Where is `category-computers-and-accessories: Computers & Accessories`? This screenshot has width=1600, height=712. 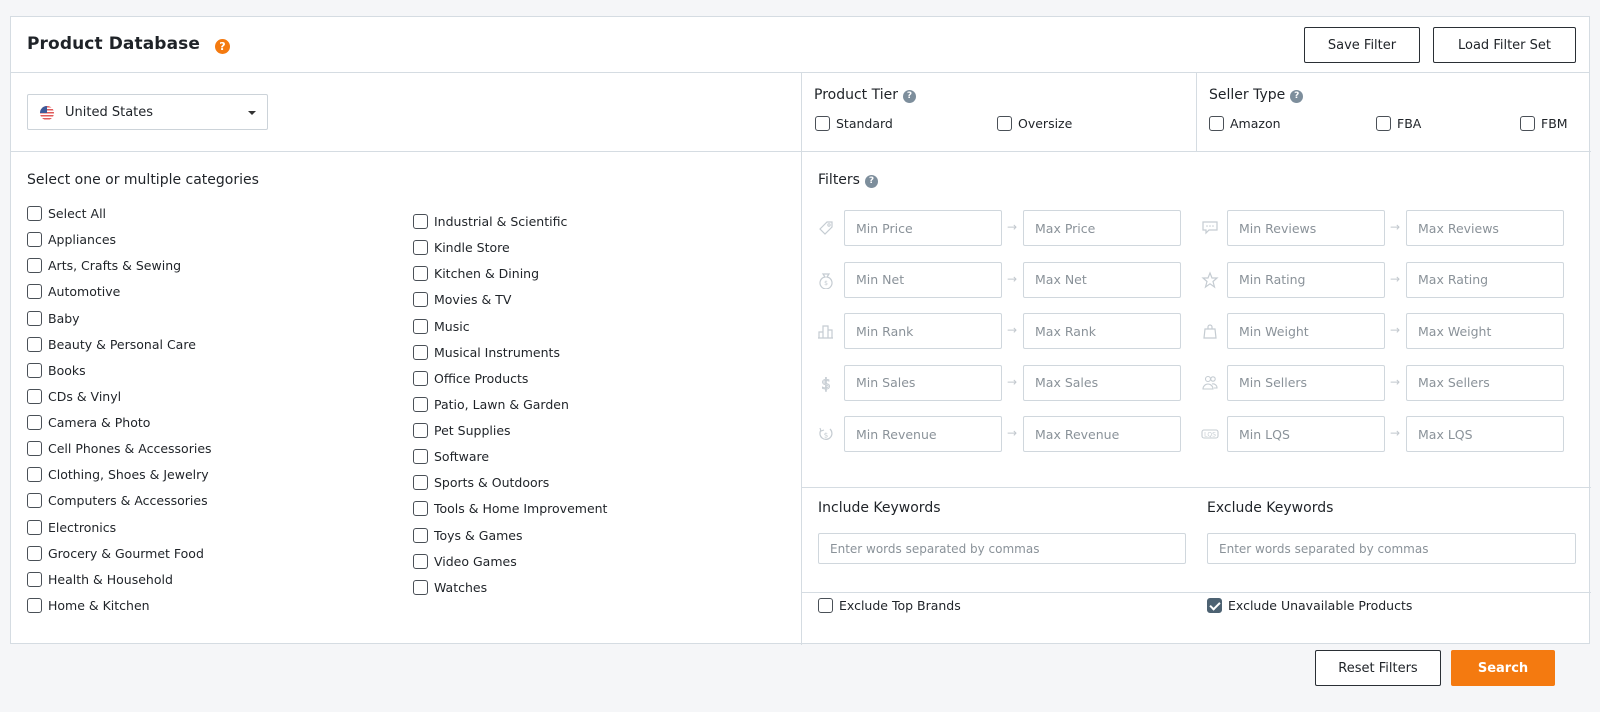
category-computers-and-accessories: Computers & Accessories is located at coordinates (117, 501).